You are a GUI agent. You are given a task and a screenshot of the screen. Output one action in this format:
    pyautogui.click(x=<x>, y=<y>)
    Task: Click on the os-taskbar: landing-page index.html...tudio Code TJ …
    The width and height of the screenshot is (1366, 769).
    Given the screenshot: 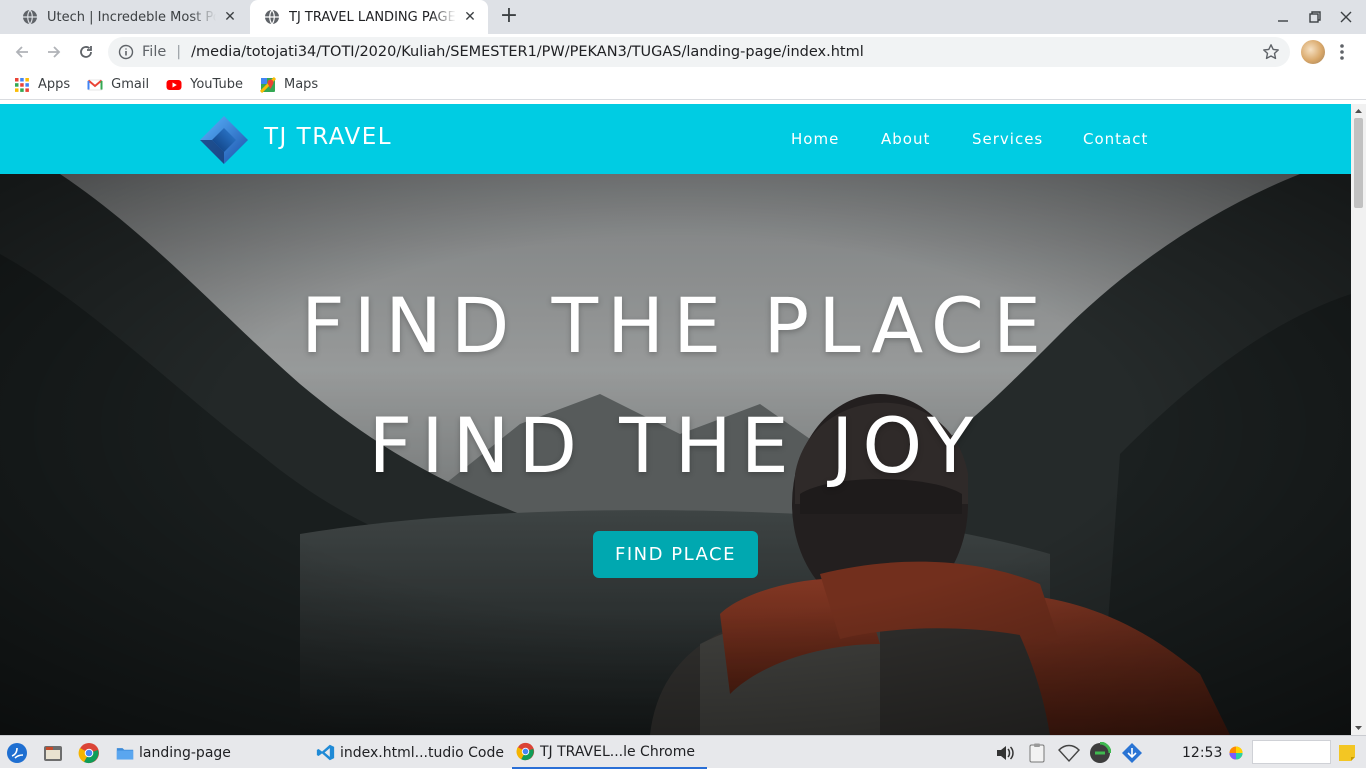 What is the action you would take?
    pyautogui.click(x=683, y=752)
    